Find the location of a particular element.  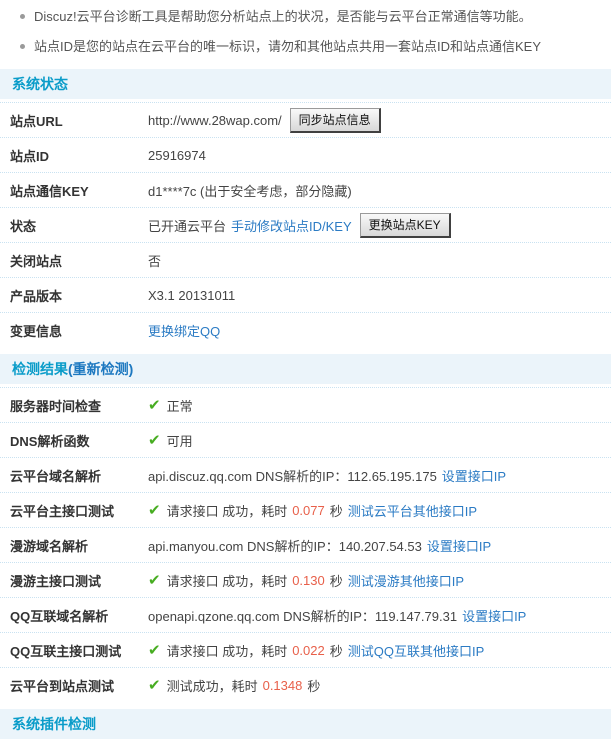

row-cloud-to-site-test: 云平台到站点测试 ✔ 测试成功，耗时 0.1348 秒 is located at coordinates (305, 685).